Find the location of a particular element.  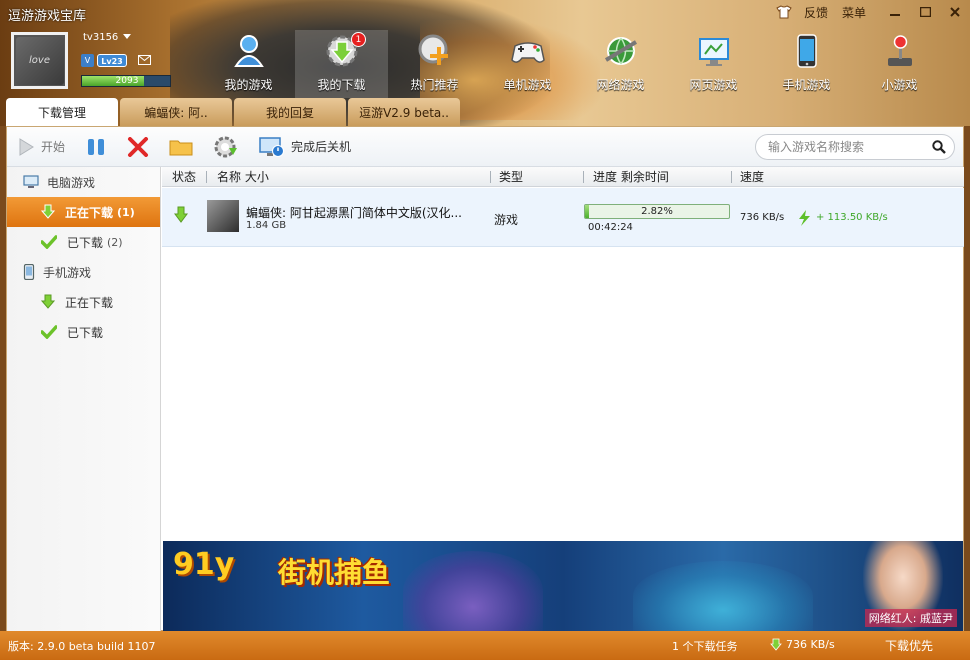

tab-bar: 下载管理 蝙蝠侠: 阿.. 我的回复 逗游V2.9 beta.. is located at coordinates (234, 112).